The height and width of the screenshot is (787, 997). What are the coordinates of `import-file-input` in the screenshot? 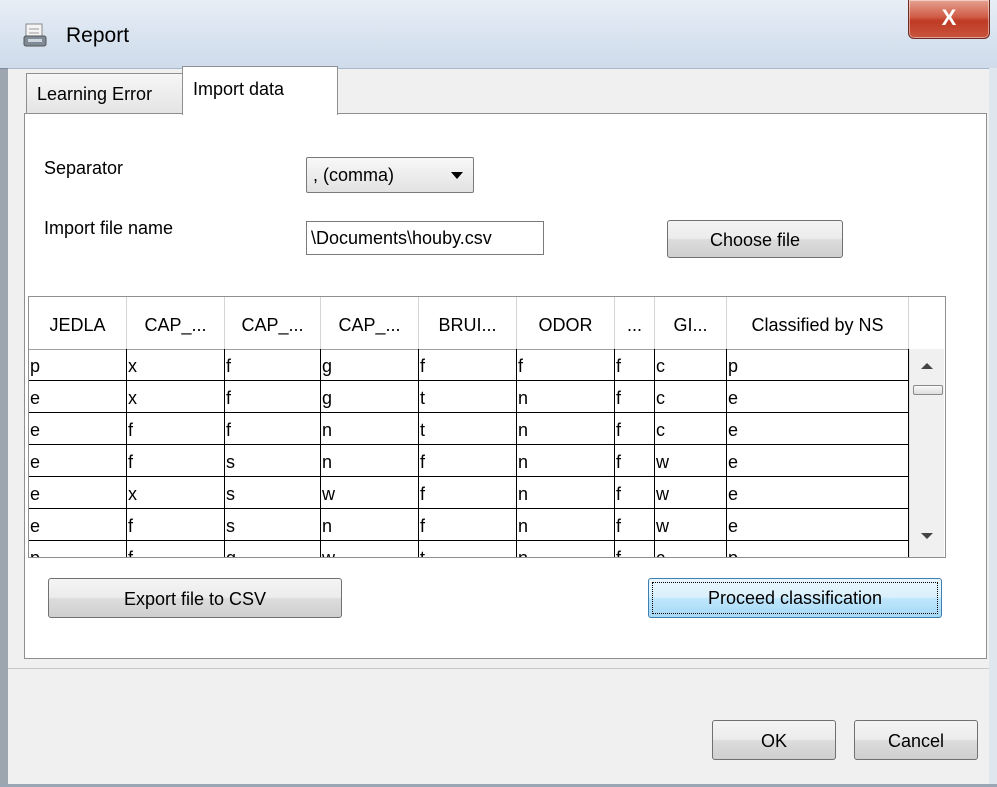 It's located at (425, 238).